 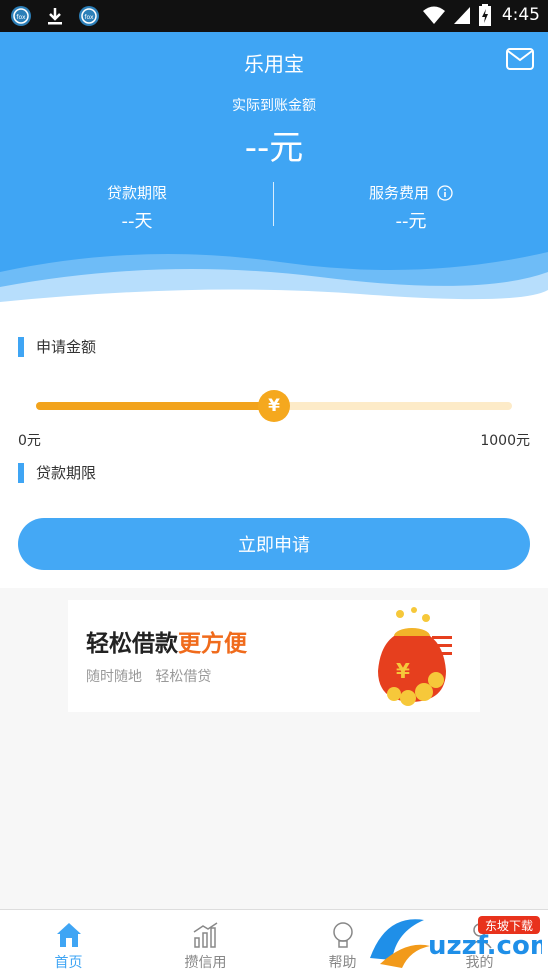 I want to click on loan-term-section: 贷款期限, so click(x=57, y=472).